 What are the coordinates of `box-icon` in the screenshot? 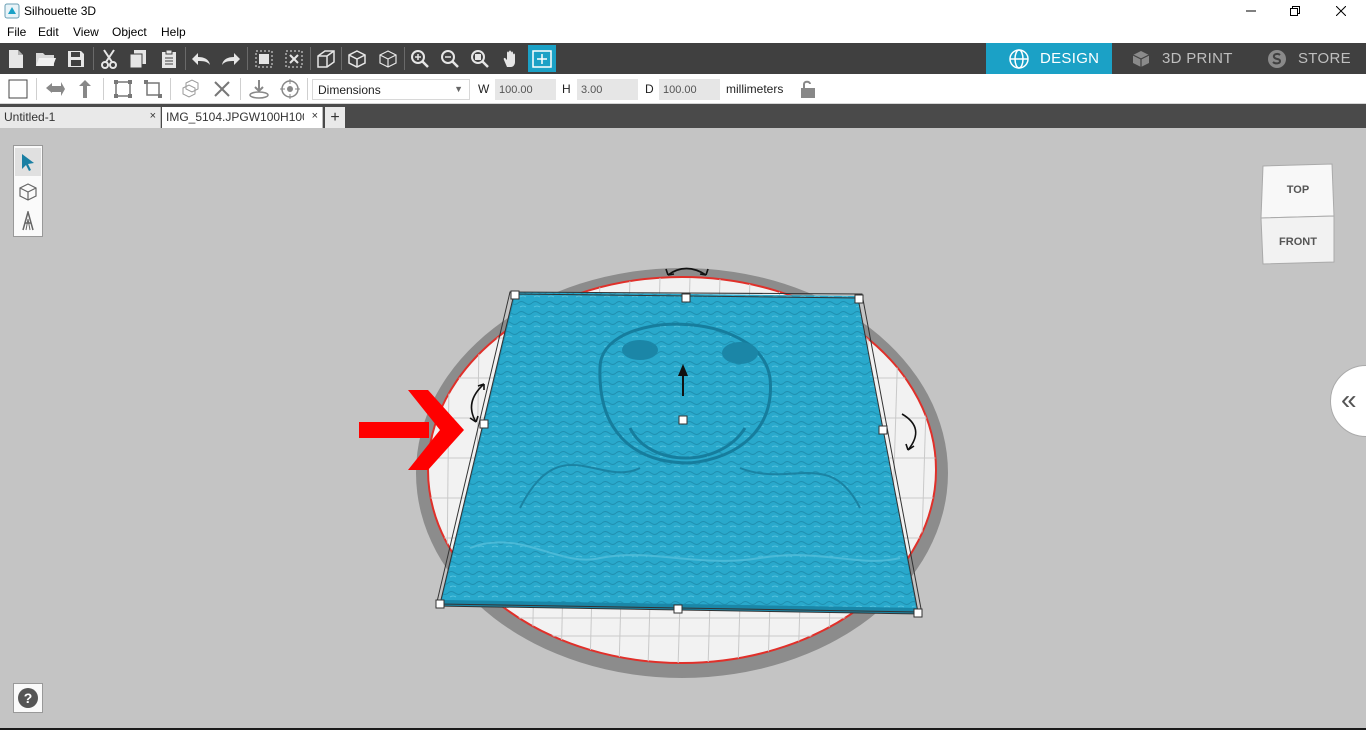 It's located at (357, 58).